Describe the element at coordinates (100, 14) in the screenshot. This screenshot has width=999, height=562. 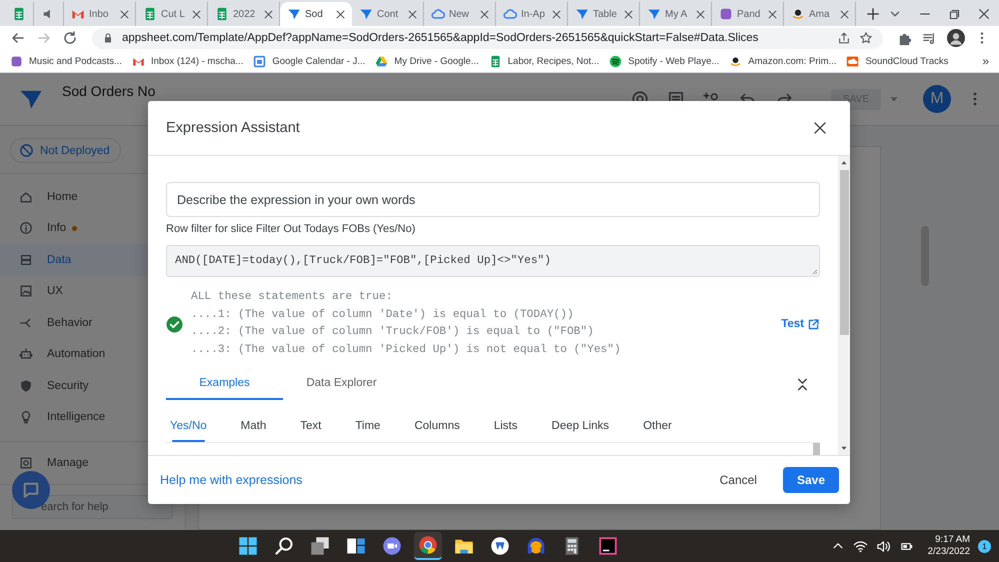
I see `browser-tab: Inbo` at that location.